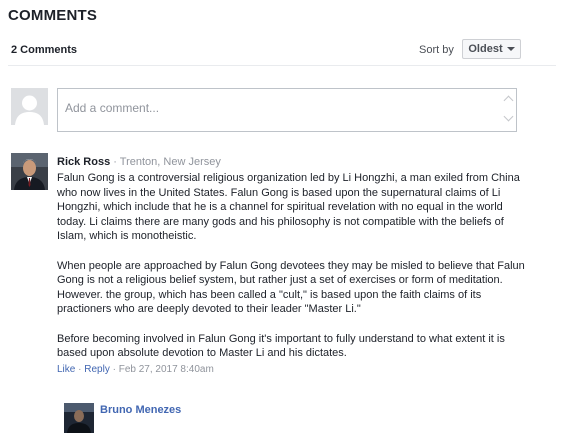 This screenshot has width=564, height=433. Describe the element at coordinates (97, 369) in the screenshot. I see `reply-link: Reply` at that location.